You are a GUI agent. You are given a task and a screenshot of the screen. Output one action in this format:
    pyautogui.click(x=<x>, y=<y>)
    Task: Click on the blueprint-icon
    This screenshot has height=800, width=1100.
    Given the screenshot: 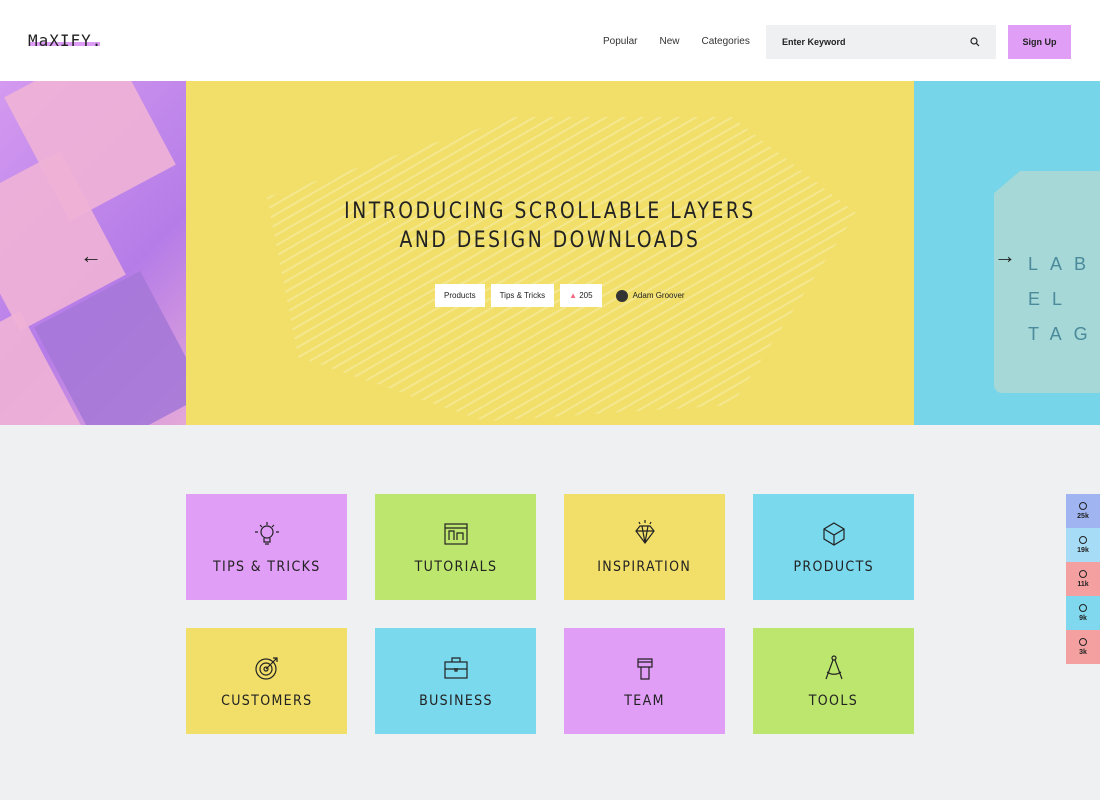 What is the action you would take?
    pyautogui.click(x=455, y=534)
    